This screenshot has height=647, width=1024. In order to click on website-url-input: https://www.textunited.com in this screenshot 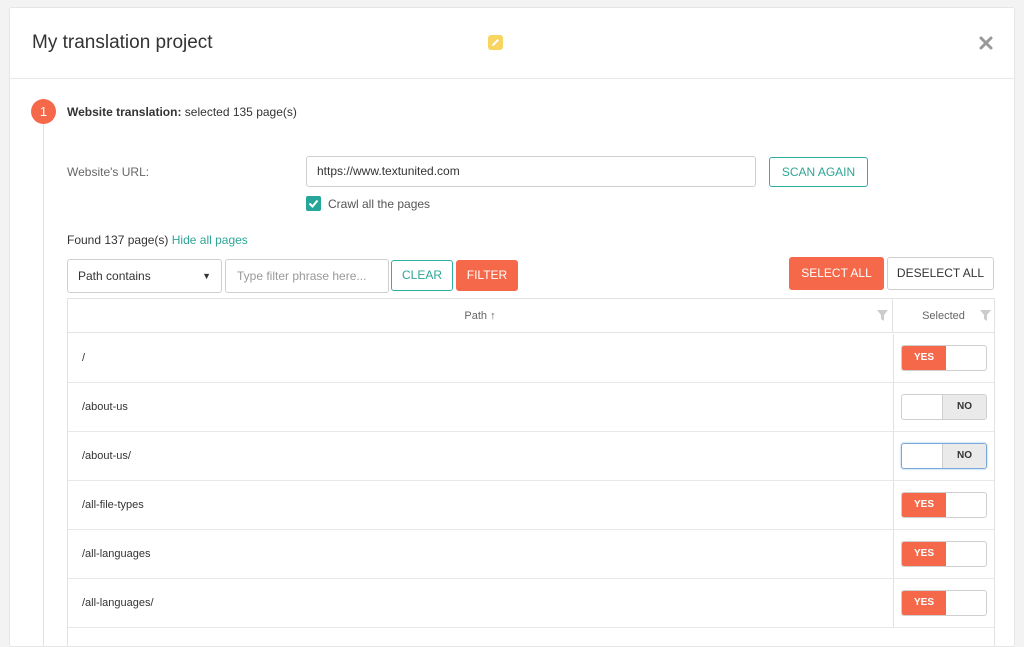, I will do `click(531, 171)`.